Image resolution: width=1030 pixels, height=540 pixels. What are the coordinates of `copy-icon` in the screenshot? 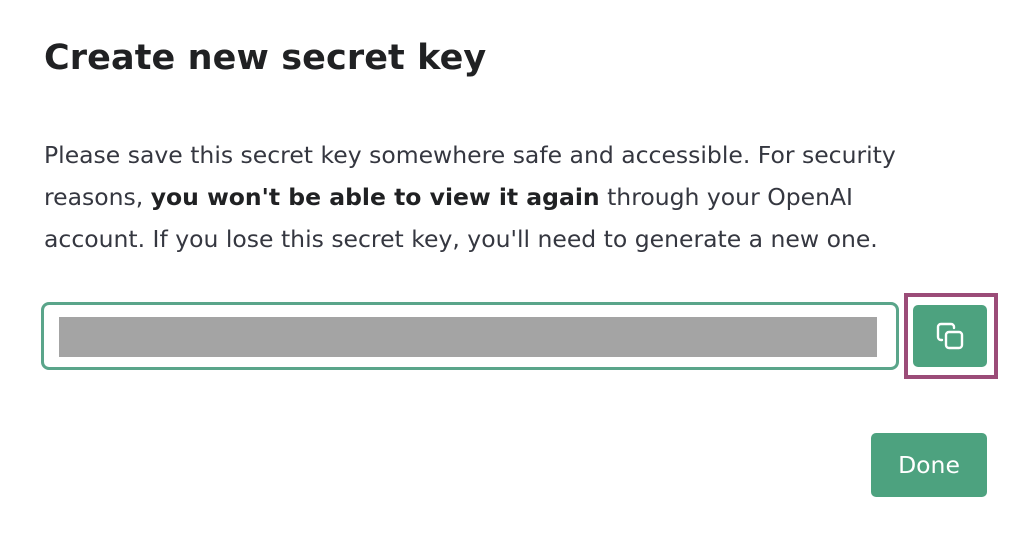 It's located at (950, 336).